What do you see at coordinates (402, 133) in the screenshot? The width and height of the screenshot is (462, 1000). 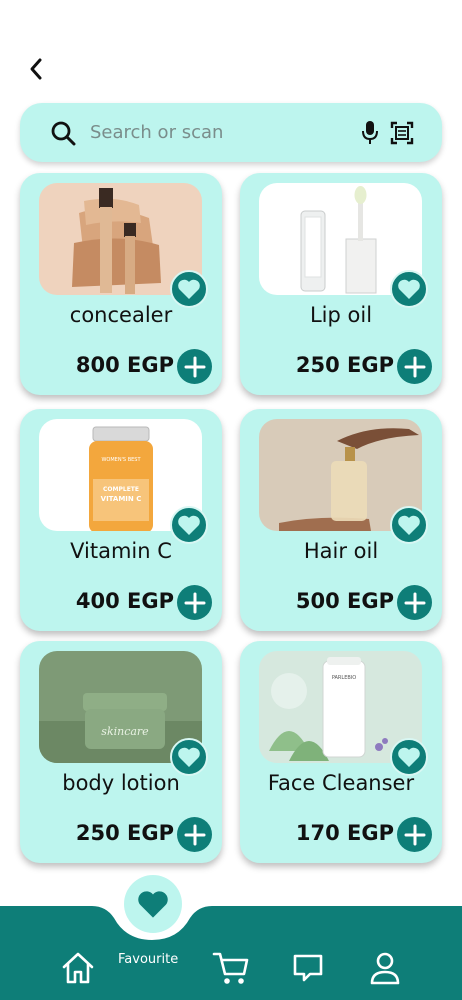 I see `scan-icon` at bounding box center [402, 133].